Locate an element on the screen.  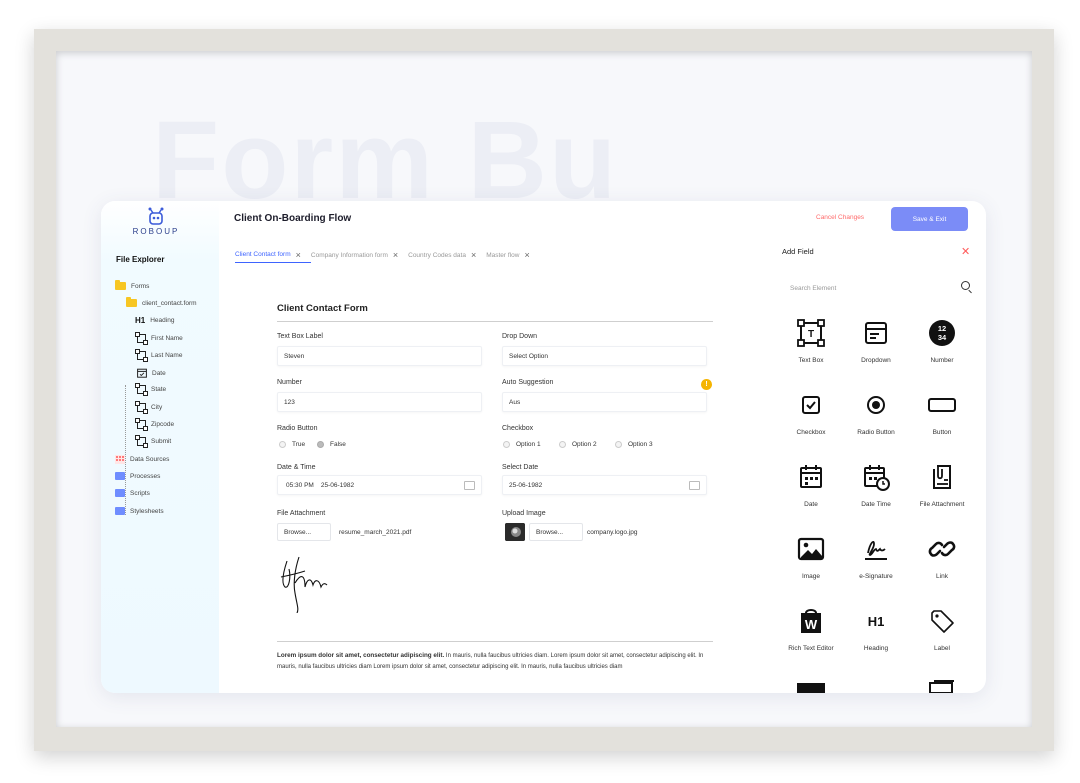
checkbox-label: Checkbox is located at coordinates (518, 428).